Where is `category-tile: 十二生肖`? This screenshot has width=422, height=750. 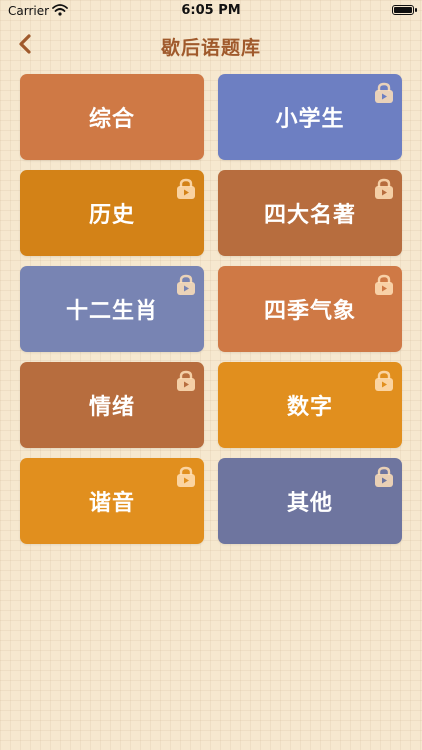
category-tile: 十二生肖 is located at coordinates (112, 309).